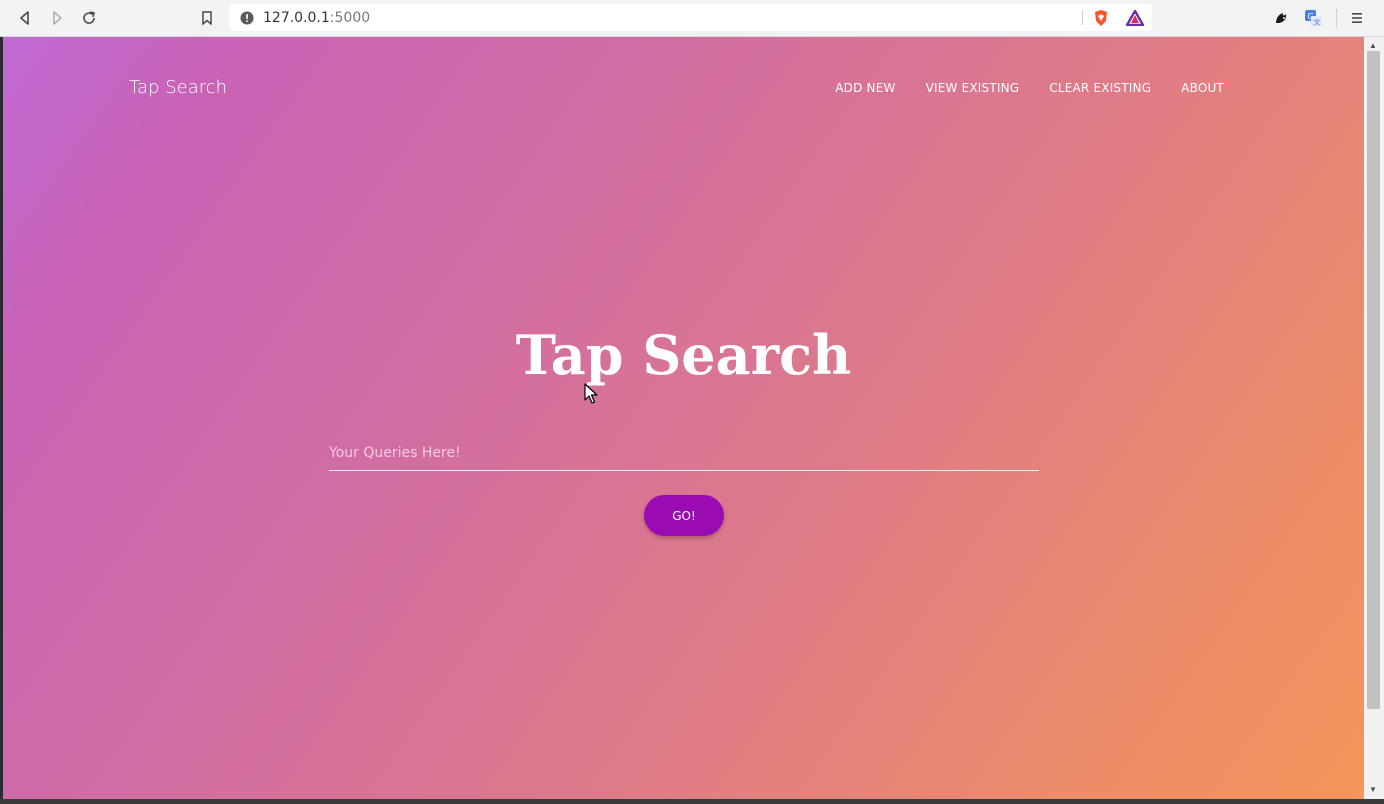 This screenshot has width=1384, height=804. Describe the element at coordinates (1313, 18) in the screenshot. I see `translate-icon: G文` at that location.